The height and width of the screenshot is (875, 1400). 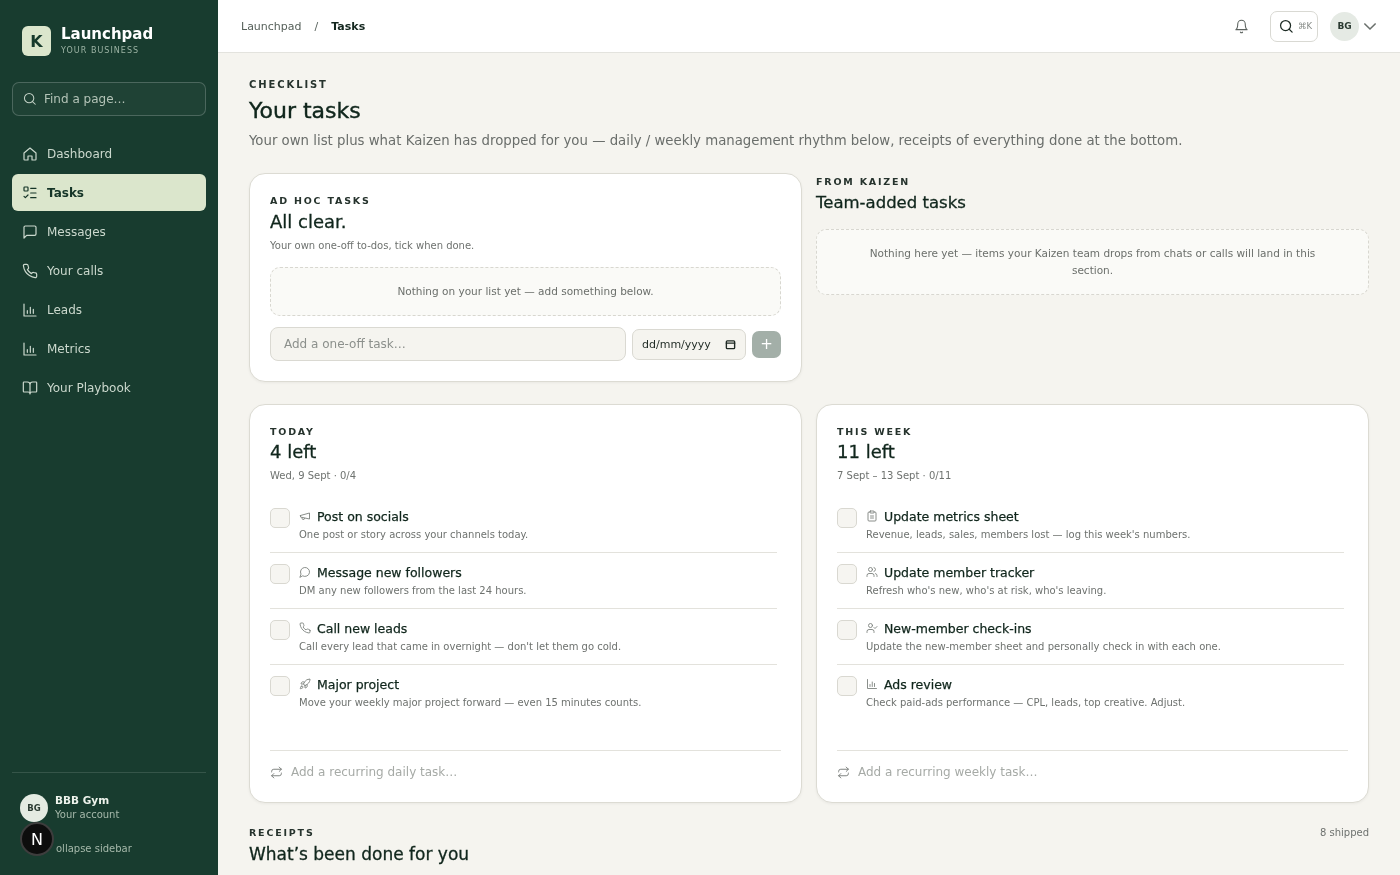 What do you see at coordinates (308, 222) in the screenshot?
I see `card-title: All clear.` at bounding box center [308, 222].